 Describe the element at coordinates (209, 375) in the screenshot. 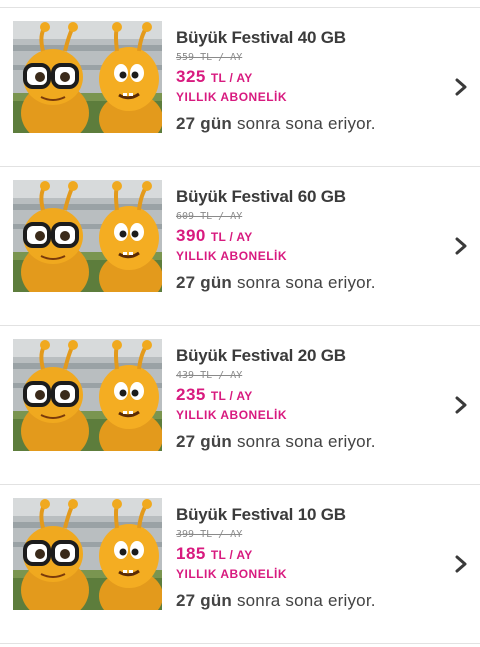

I see `old-price: 439 TL / AY` at that location.